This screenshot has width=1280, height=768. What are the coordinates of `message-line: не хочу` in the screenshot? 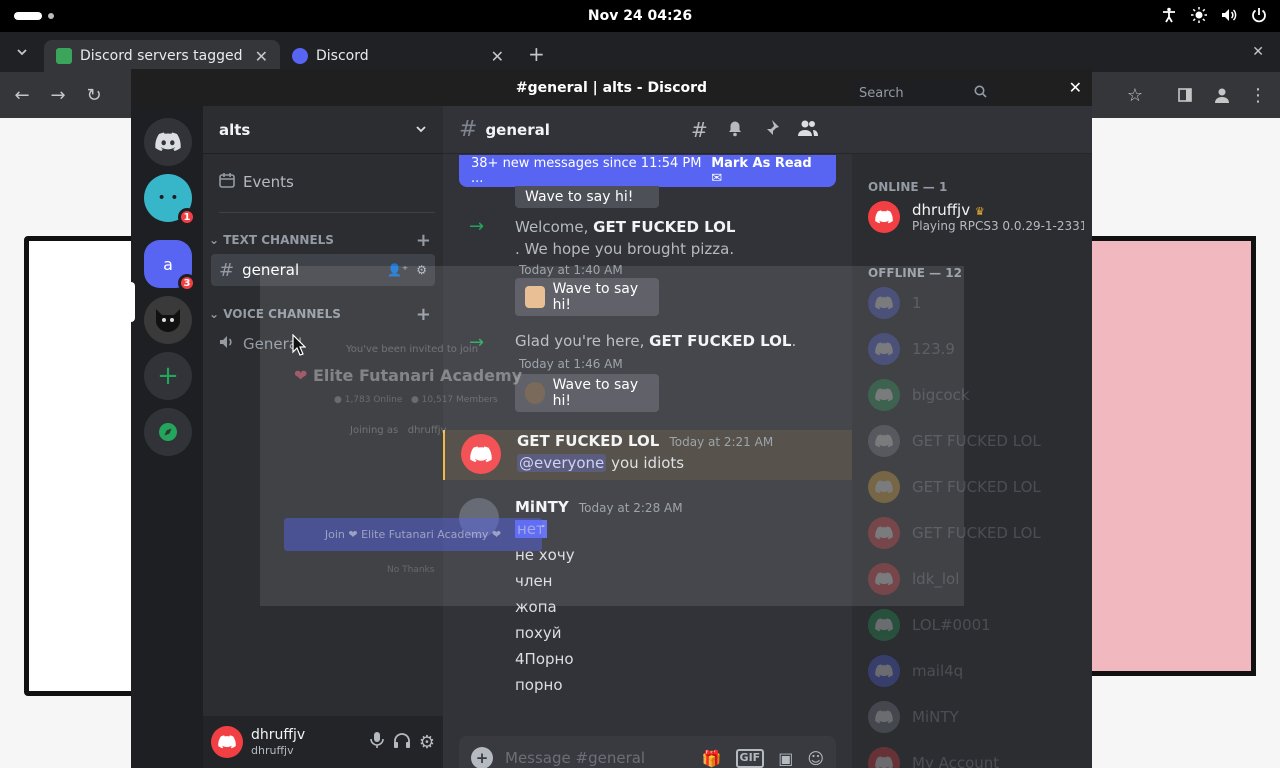 It's located at (545, 555).